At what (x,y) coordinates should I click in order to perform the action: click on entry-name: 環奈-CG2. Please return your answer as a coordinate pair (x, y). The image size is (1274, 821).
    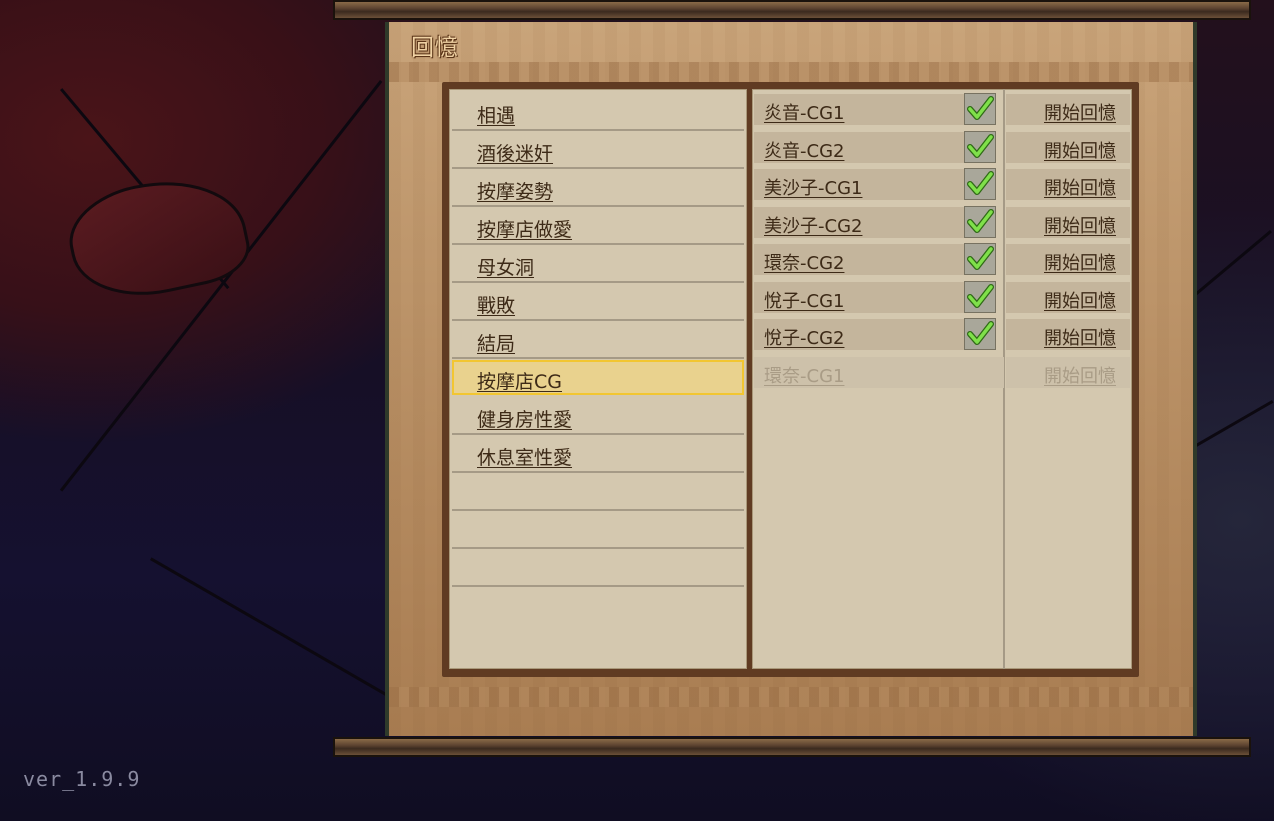
    Looking at the image, I should click on (804, 263).